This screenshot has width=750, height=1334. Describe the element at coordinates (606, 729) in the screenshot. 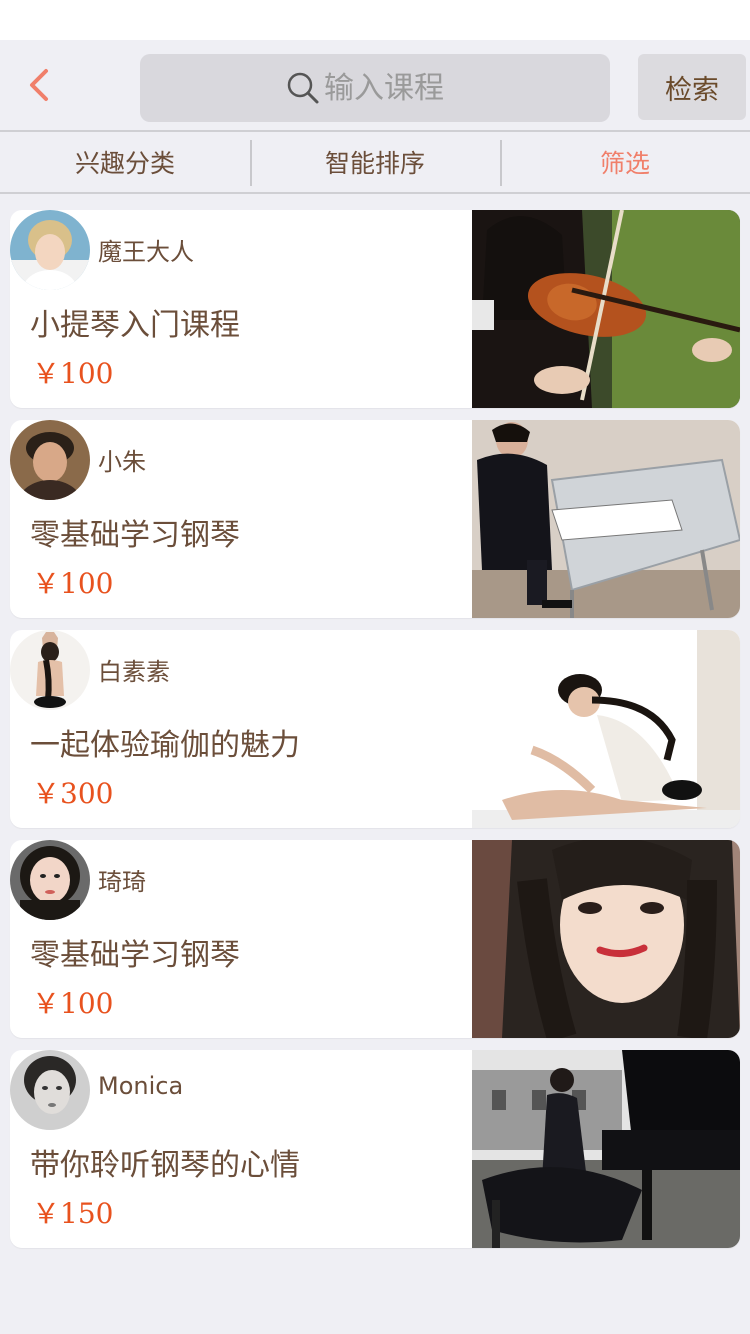

I see `yoga-photo-icon` at that location.